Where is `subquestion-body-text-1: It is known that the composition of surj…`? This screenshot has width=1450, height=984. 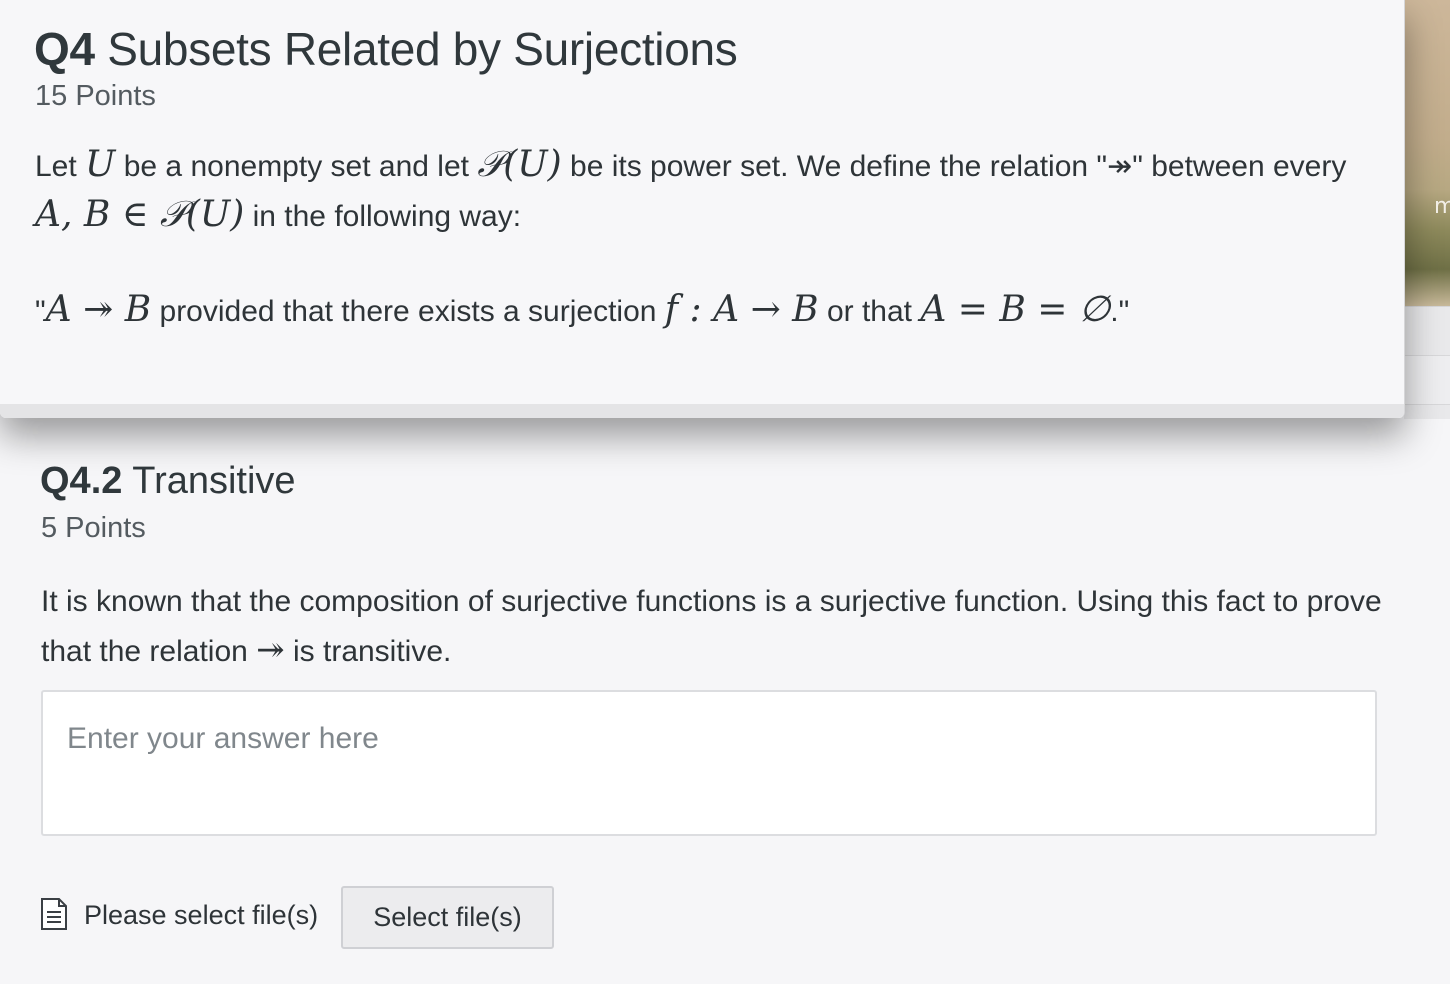
subquestion-body-text-1: It is known that the composition of surj… is located at coordinates (711, 626).